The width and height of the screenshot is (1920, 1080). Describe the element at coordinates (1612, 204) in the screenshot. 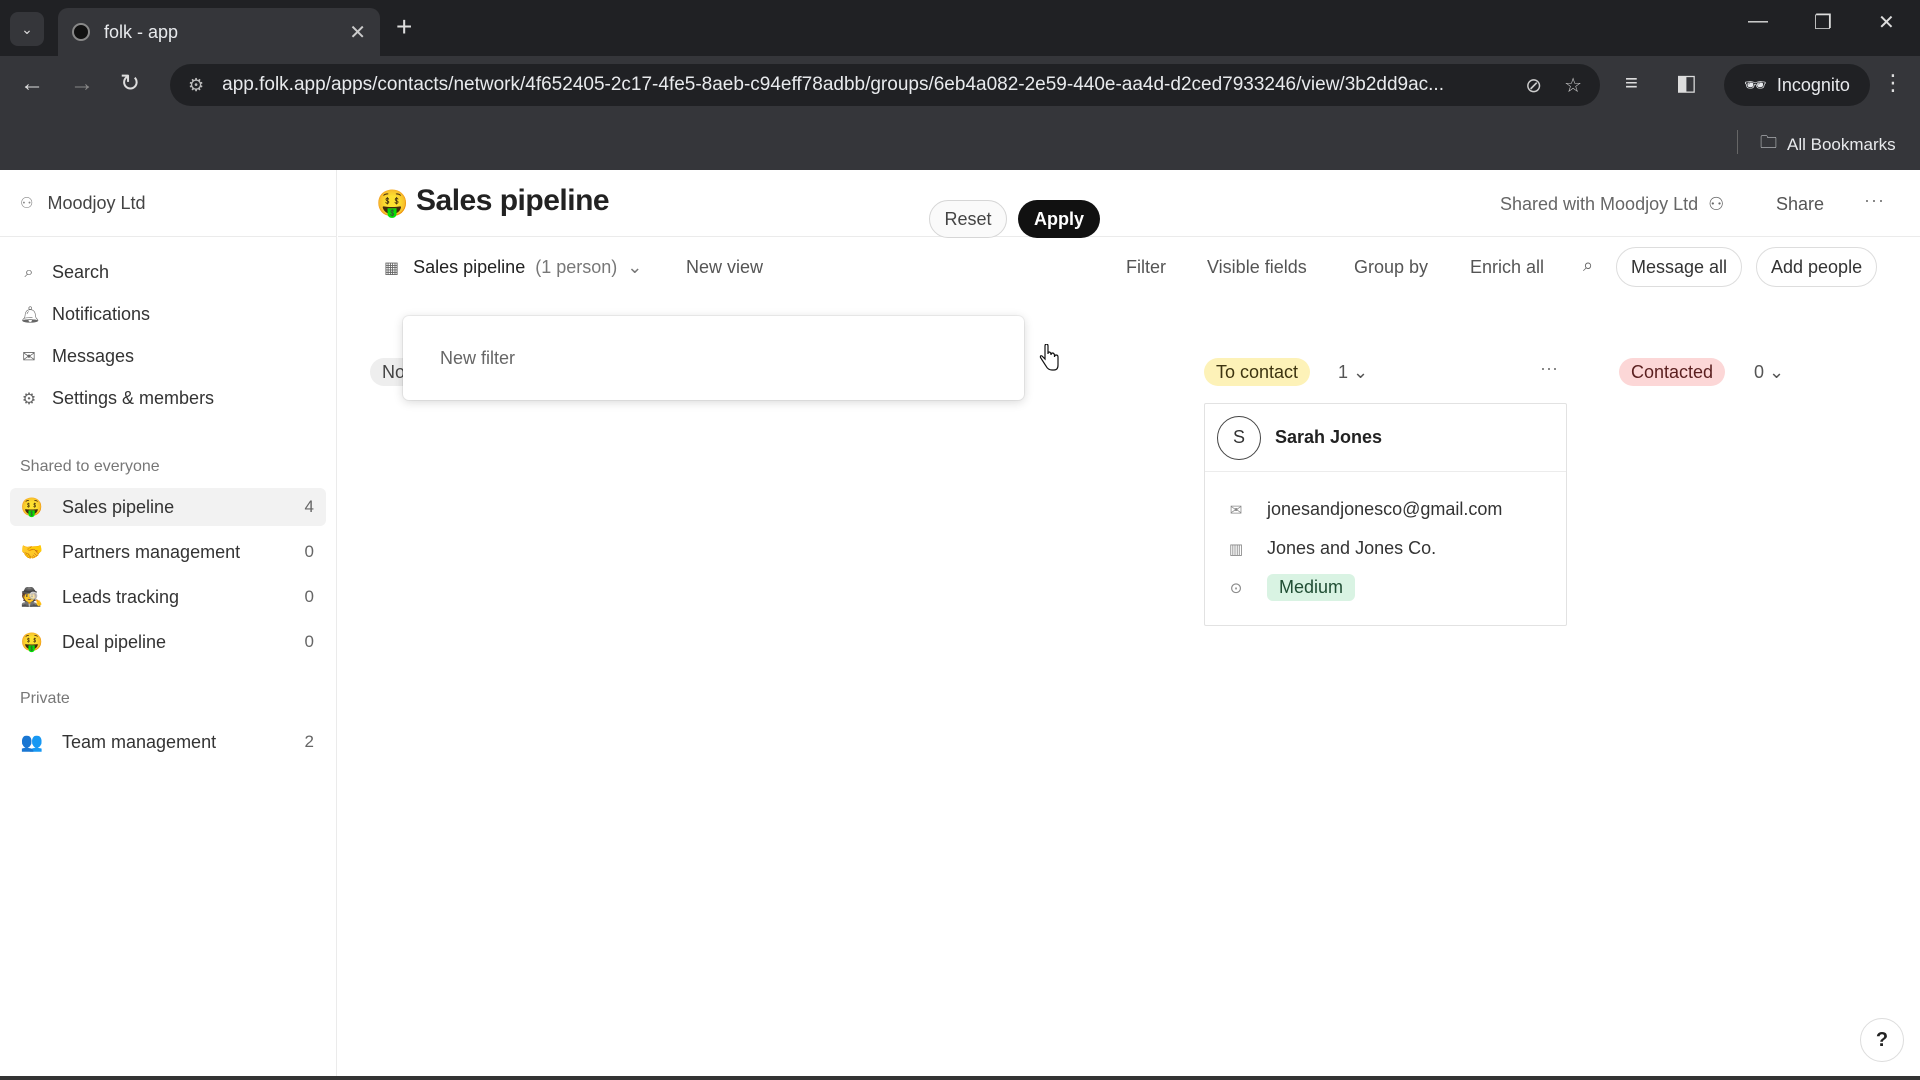

I see `shared-with-indicator: Shared with Moodjoy Ltd ⚇` at that location.